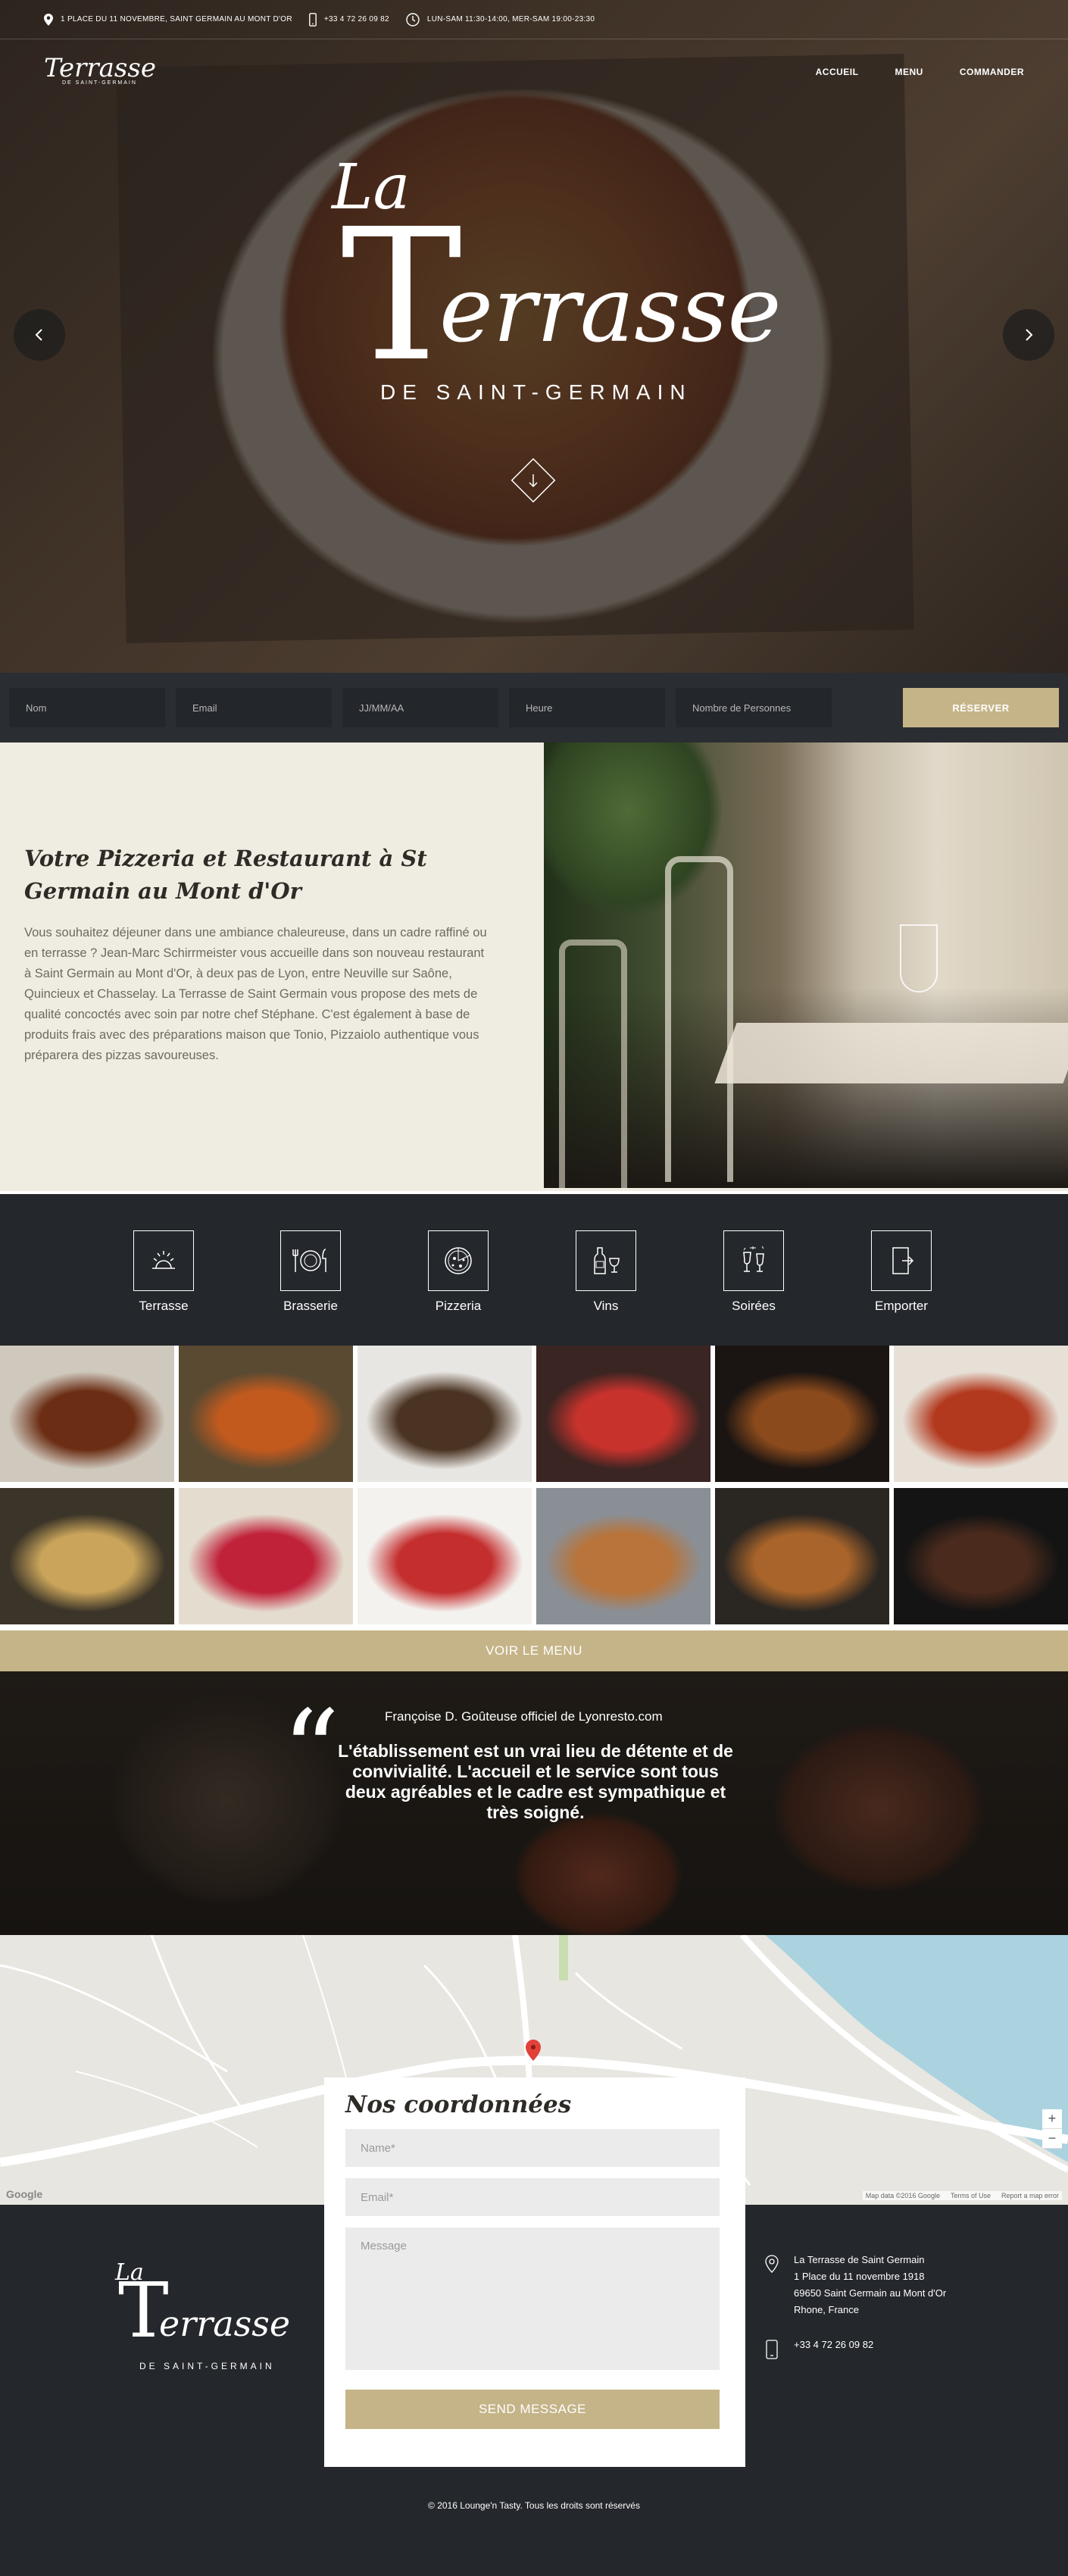 The image size is (1068, 2576). I want to click on footer-logo-errasse: errasse, so click(225, 2323).